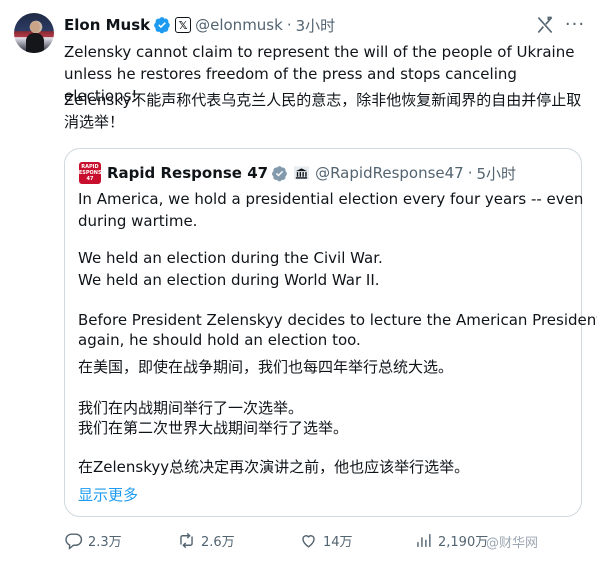 This screenshot has width=597, height=562. Describe the element at coordinates (316, 25) in the screenshot. I see `post-time: 3小时` at that location.